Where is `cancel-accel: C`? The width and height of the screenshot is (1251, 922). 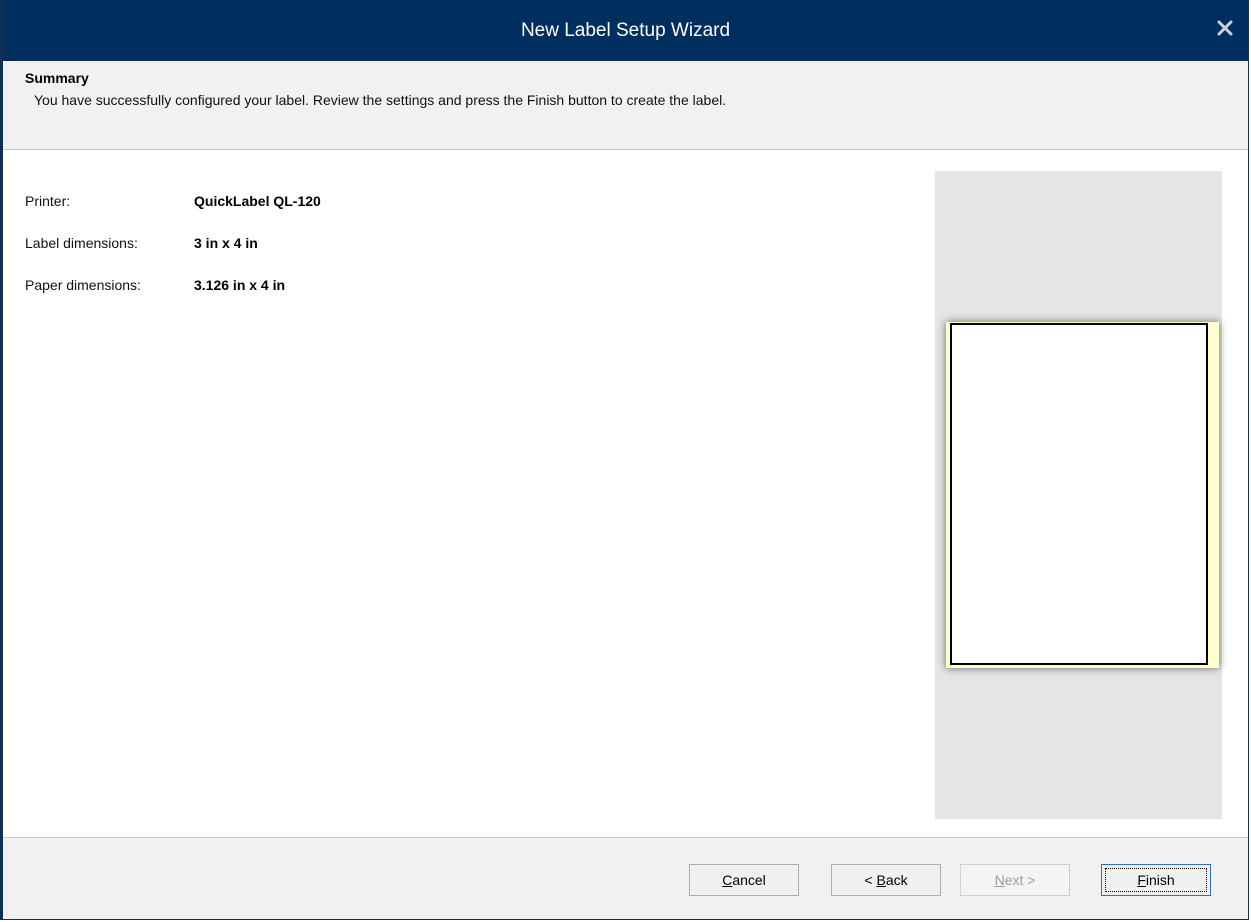
cancel-accel: C is located at coordinates (727, 880).